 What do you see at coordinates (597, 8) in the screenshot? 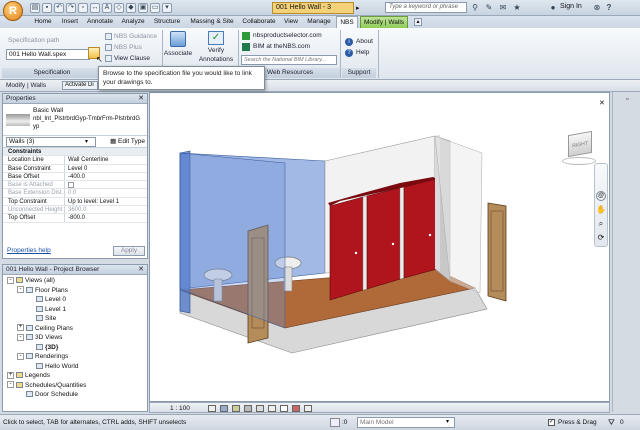
I see `exchange-icon: ⊗` at bounding box center [597, 8].